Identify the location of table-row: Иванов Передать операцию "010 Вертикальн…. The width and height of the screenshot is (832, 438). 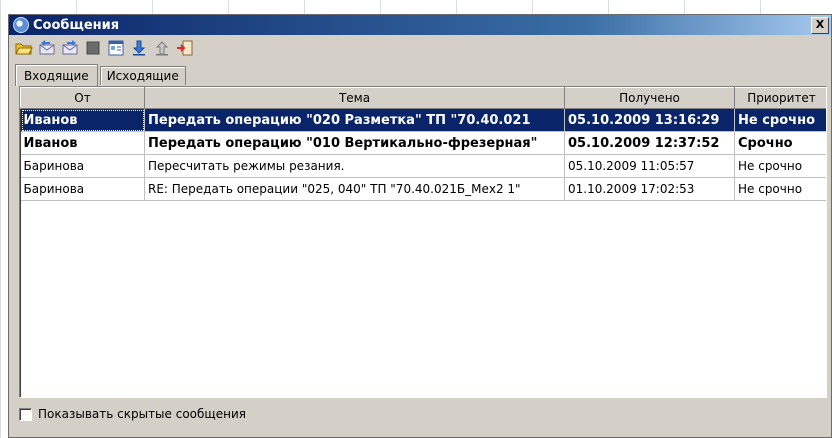
(423, 143).